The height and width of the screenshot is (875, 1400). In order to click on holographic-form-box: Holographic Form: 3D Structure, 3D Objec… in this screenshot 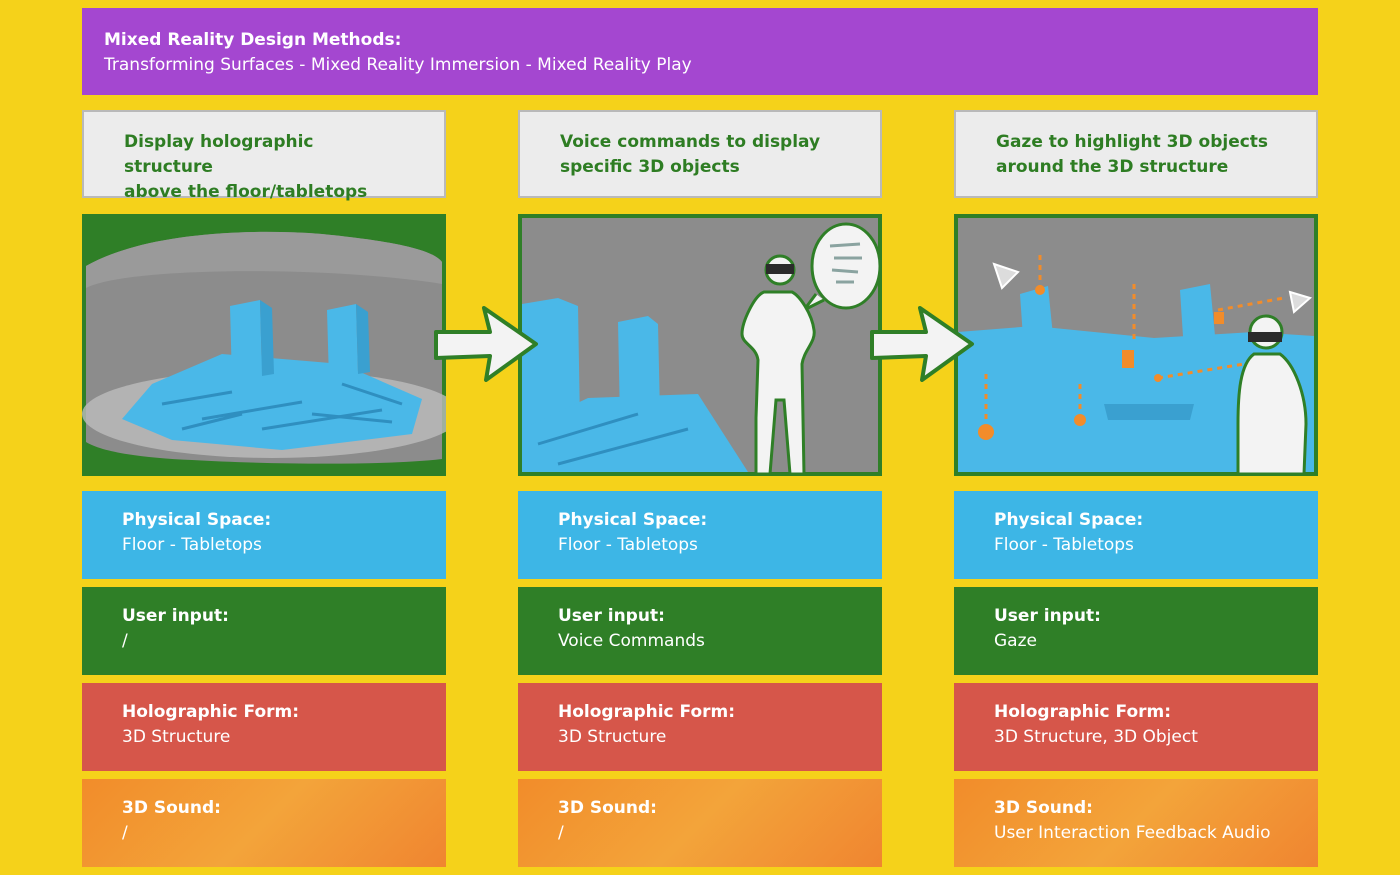, I will do `click(1136, 727)`.